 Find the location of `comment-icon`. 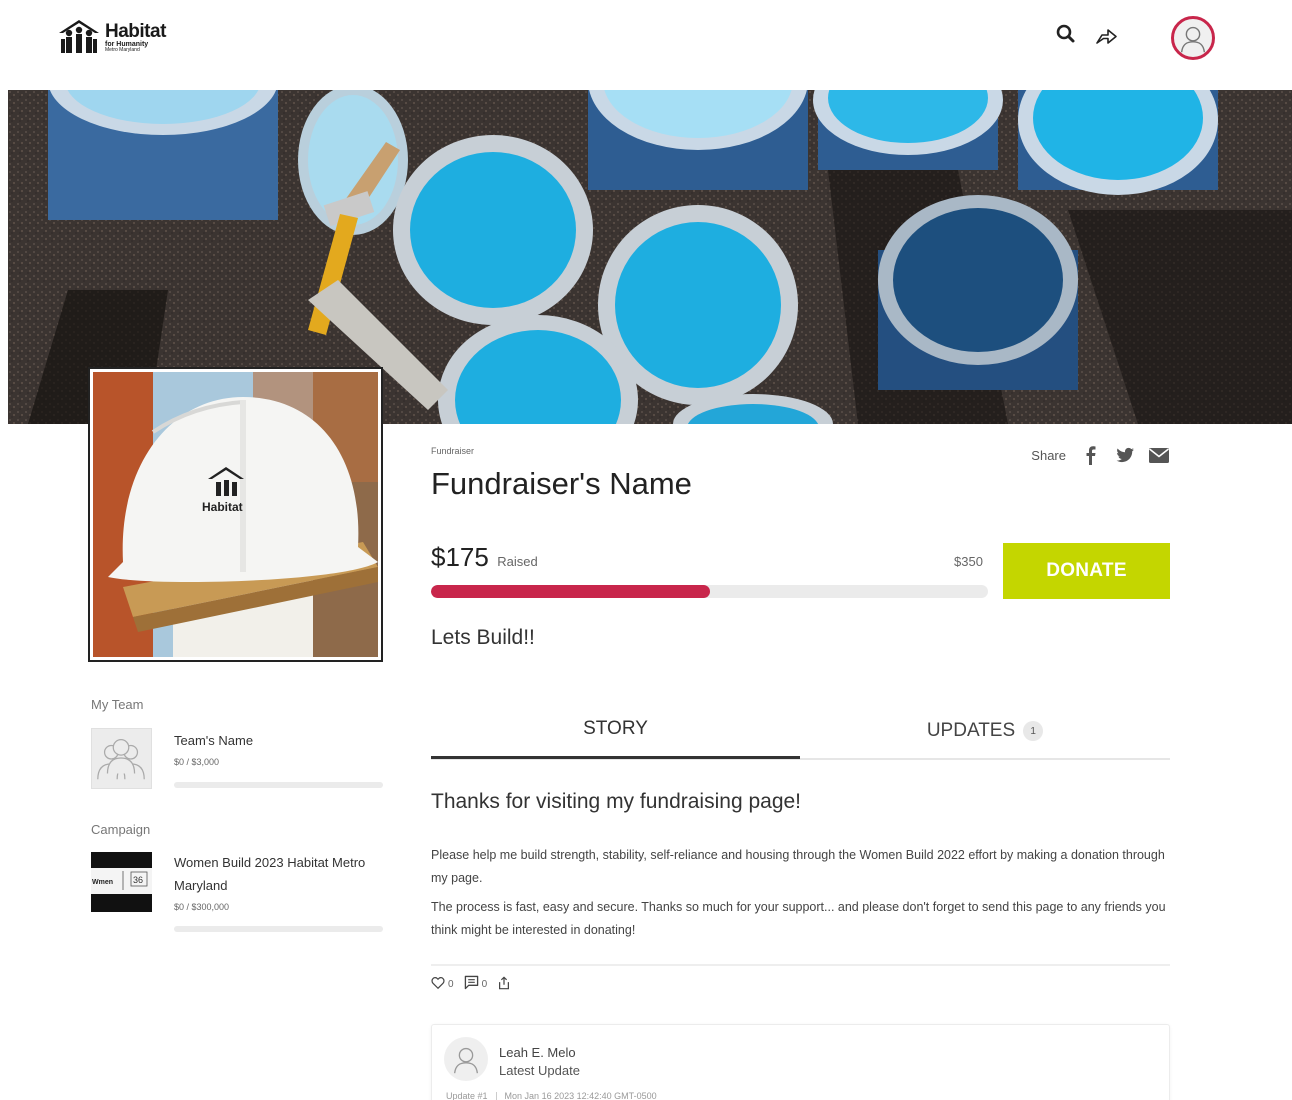

comment-icon is located at coordinates (471, 982).